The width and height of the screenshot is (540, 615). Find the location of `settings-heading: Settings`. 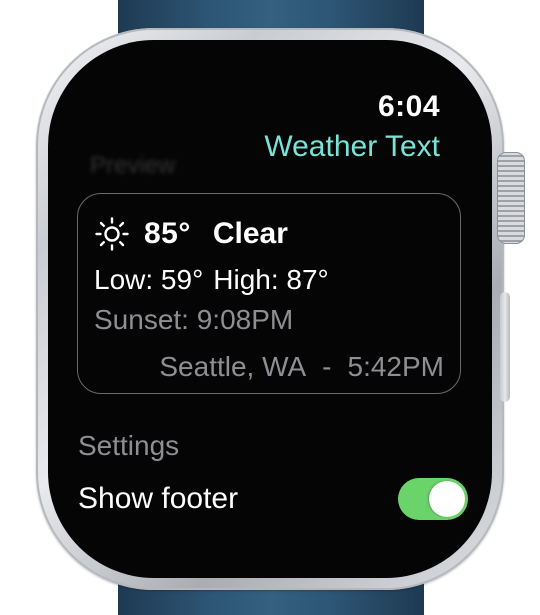

settings-heading: Settings is located at coordinates (129, 445).